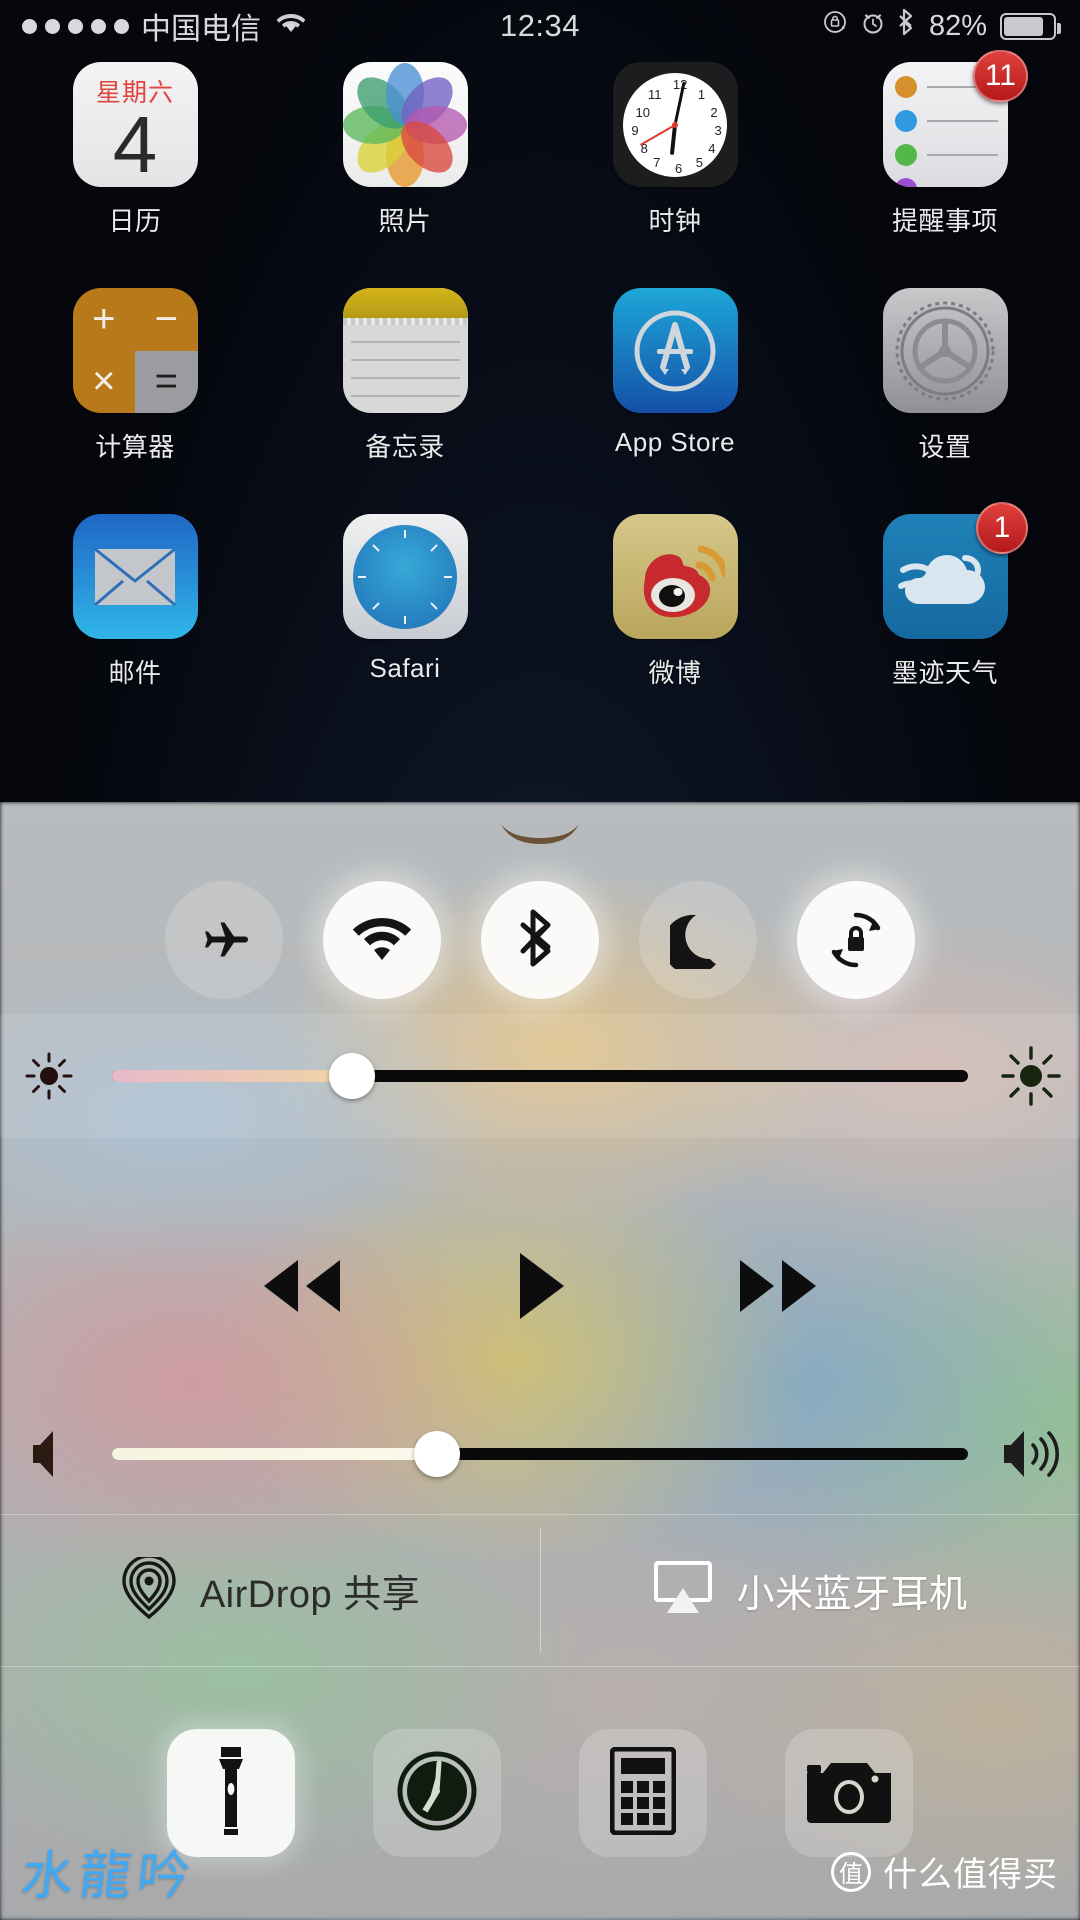 The width and height of the screenshot is (1080, 1920). I want to click on calendar-day-number: 4, so click(135, 143).